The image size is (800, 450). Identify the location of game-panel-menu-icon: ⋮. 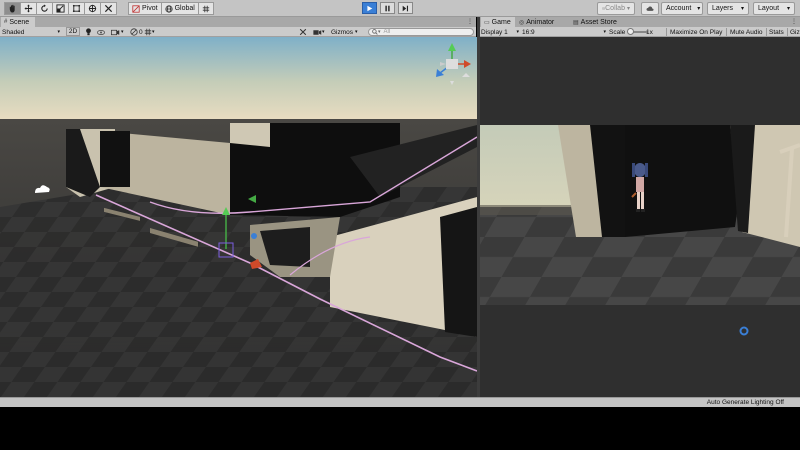
(794, 21).